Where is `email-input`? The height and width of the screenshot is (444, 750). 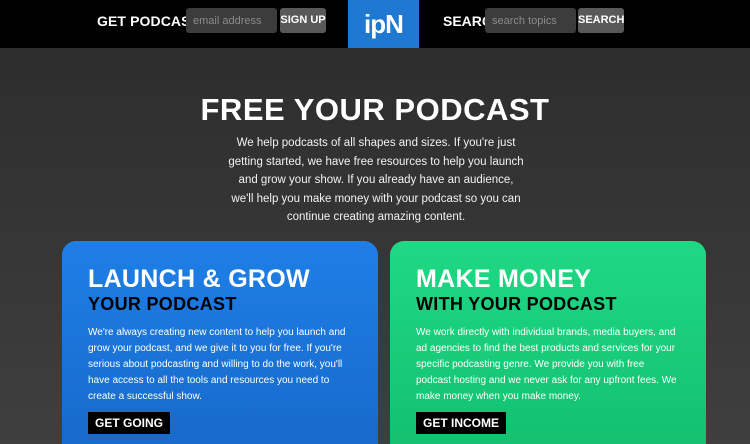 email-input is located at coordinates (231, 20).